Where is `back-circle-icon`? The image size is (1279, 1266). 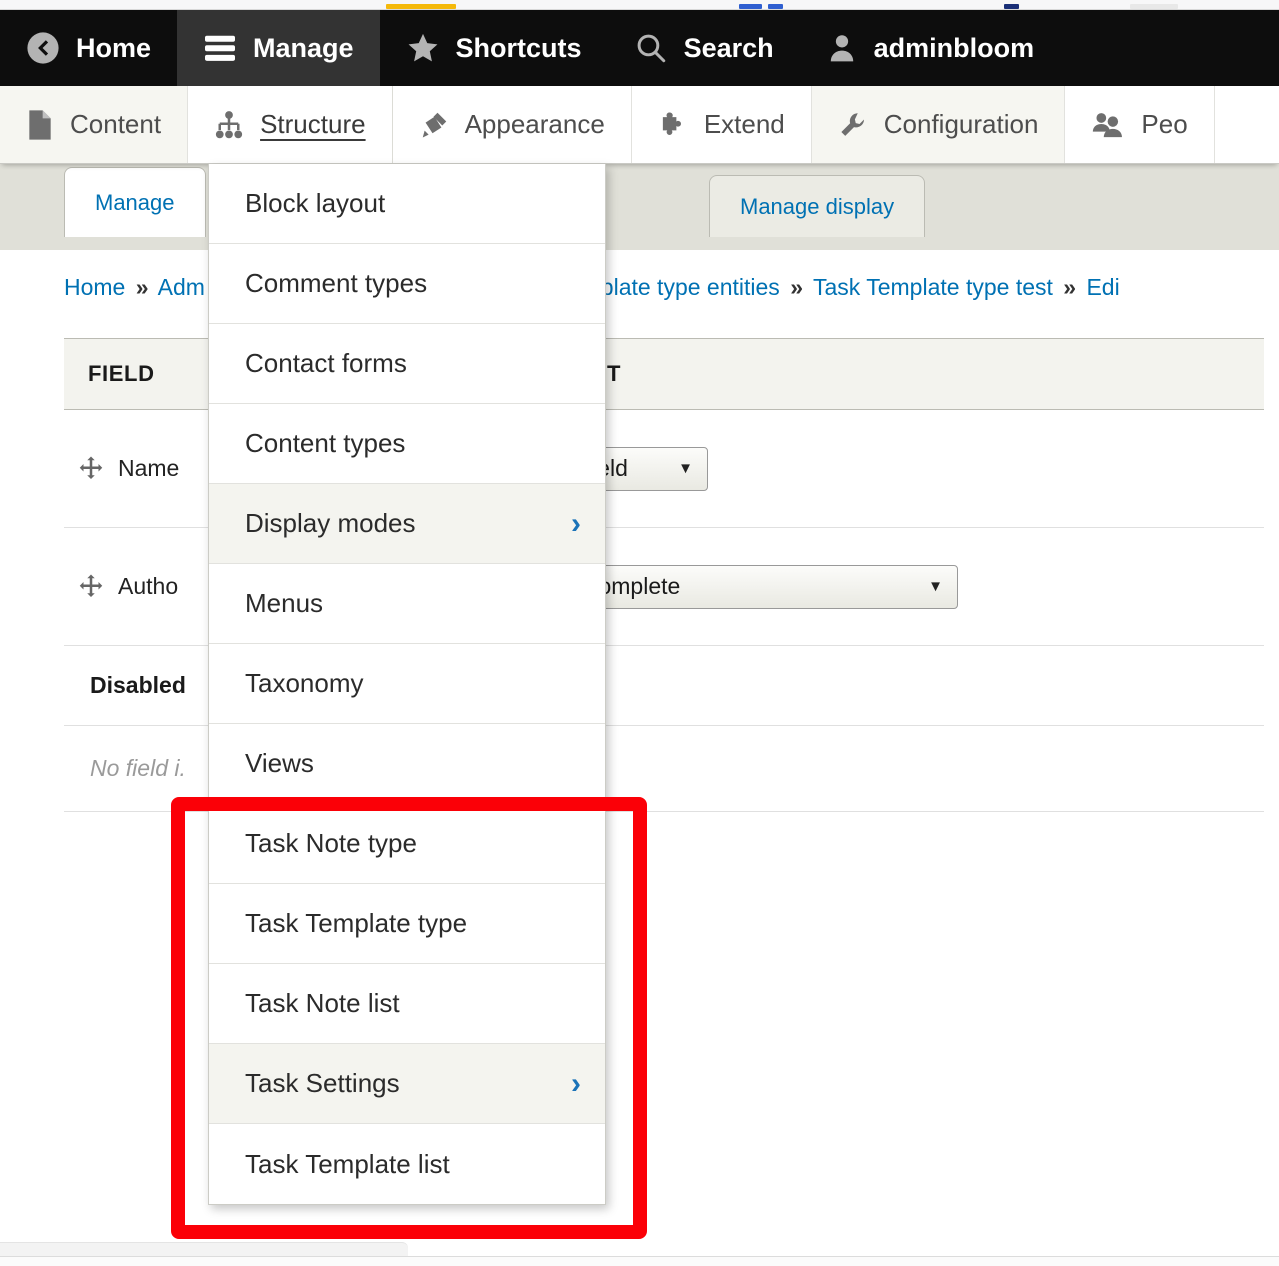
back-circle-icon is located at coordinates (43, 48).